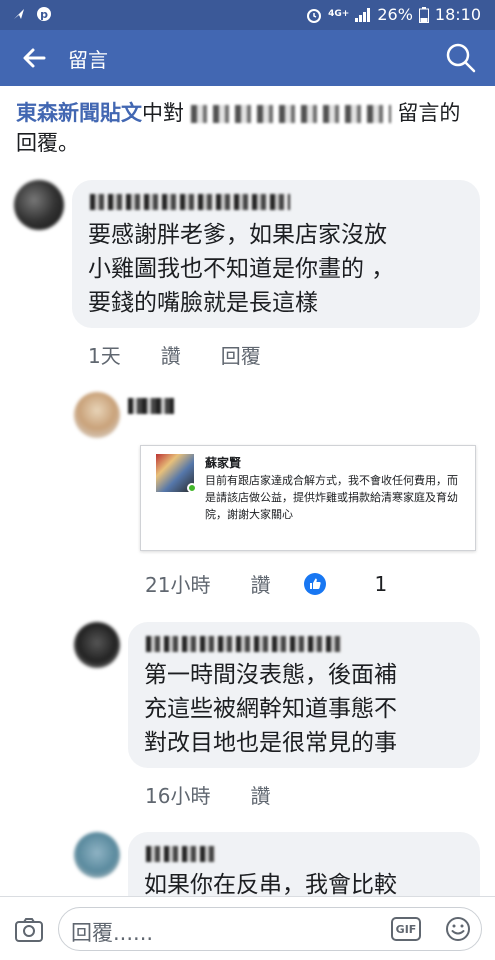  I want to click on camera-icon, so click(29, 930).